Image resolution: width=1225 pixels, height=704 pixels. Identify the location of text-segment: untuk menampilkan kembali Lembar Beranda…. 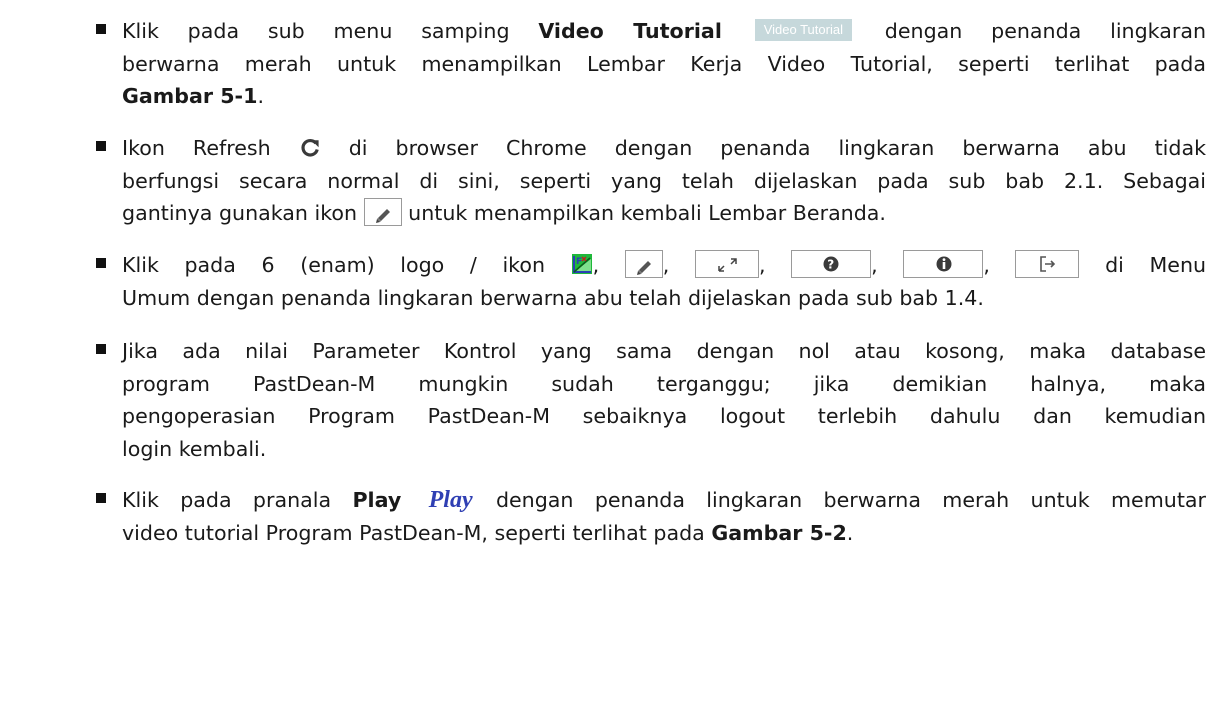
(643, 213).